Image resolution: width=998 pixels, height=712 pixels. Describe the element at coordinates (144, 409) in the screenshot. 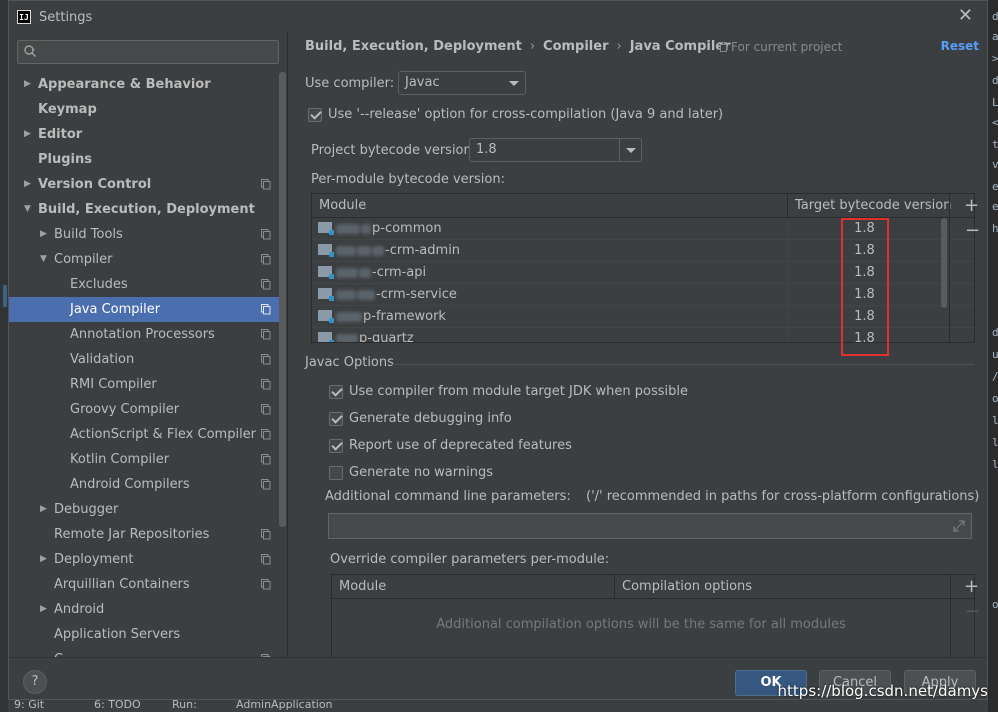

I see `sidebar-item-groovy-compiler: Groovy Compiler` at that location.